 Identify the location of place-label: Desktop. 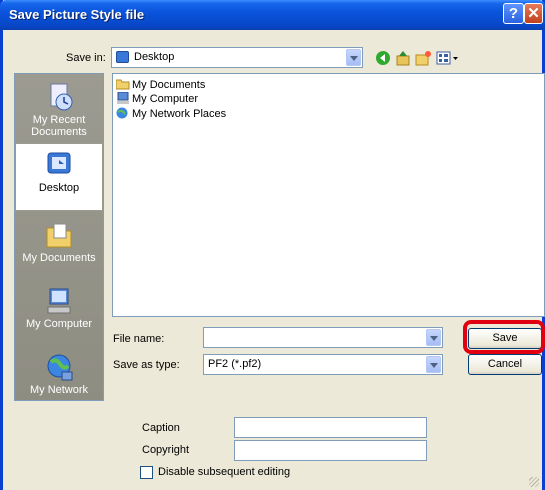
(59, 188).